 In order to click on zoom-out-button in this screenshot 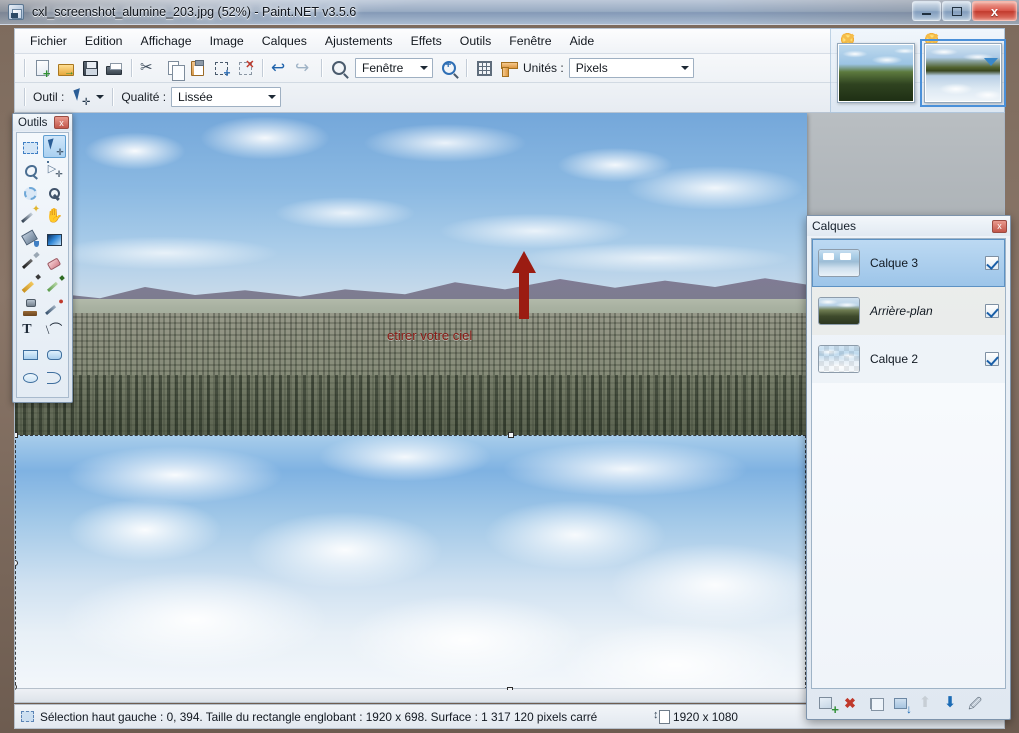, I will do `click(339, 68)`.